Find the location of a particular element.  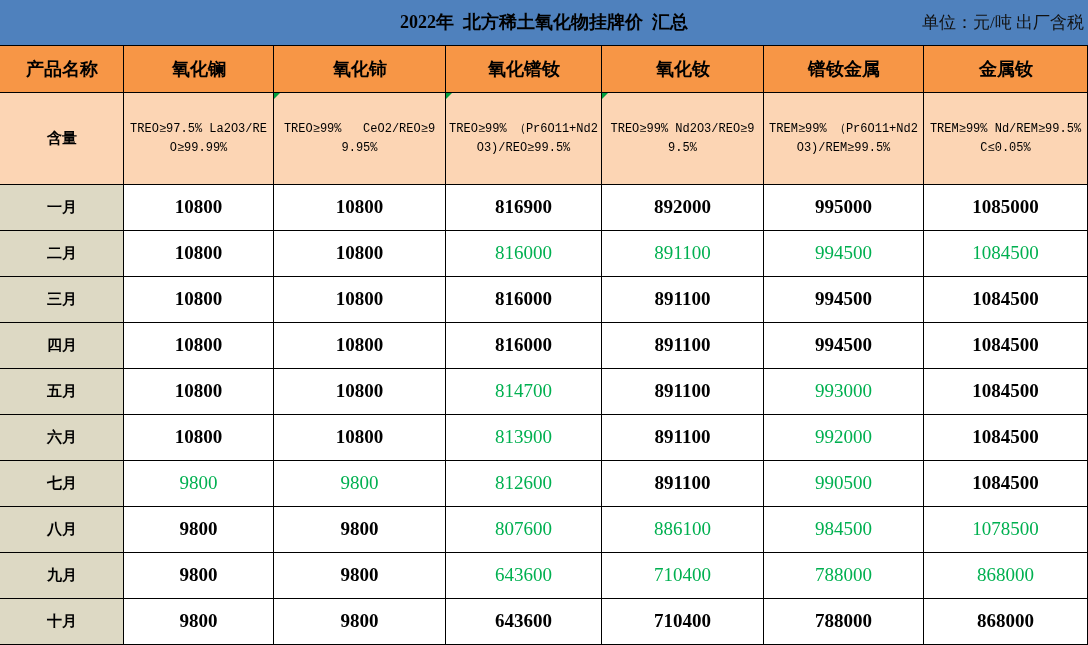

month-cell: 九月 is located at coordinates (62, 576).